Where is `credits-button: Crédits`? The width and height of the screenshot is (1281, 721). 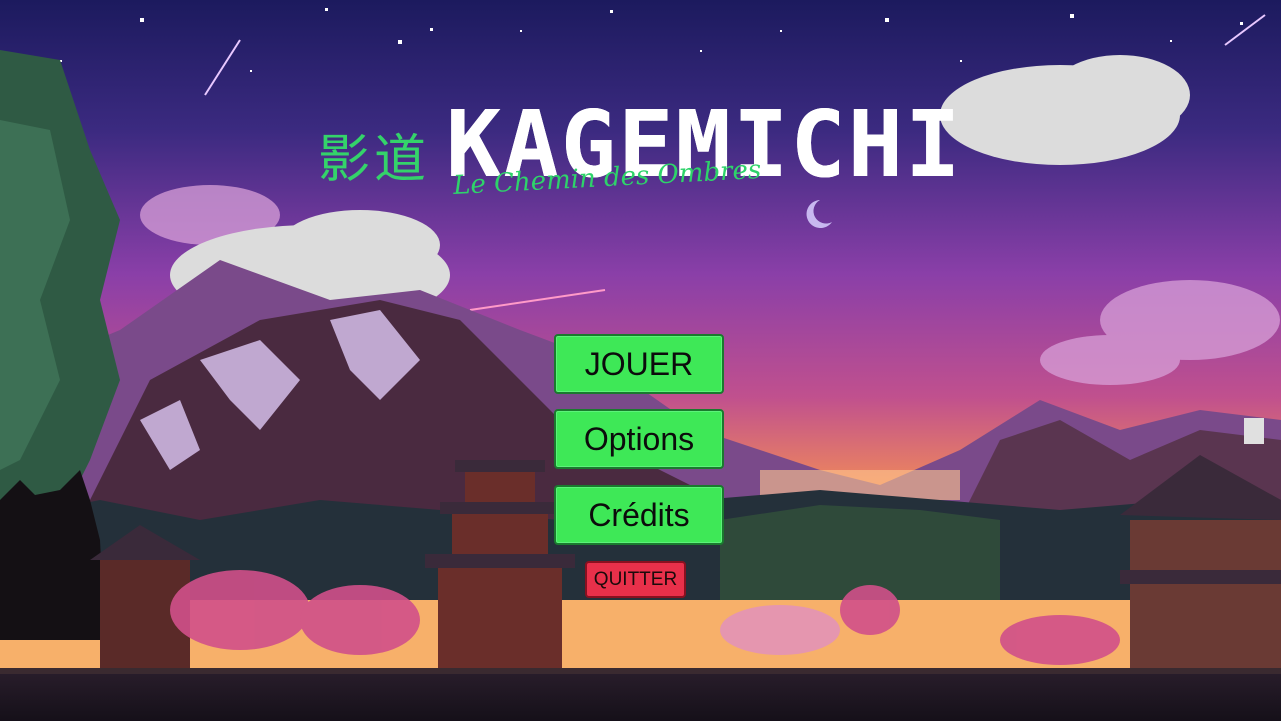
credits-button: Crédits is located at coordinates (639, 515).